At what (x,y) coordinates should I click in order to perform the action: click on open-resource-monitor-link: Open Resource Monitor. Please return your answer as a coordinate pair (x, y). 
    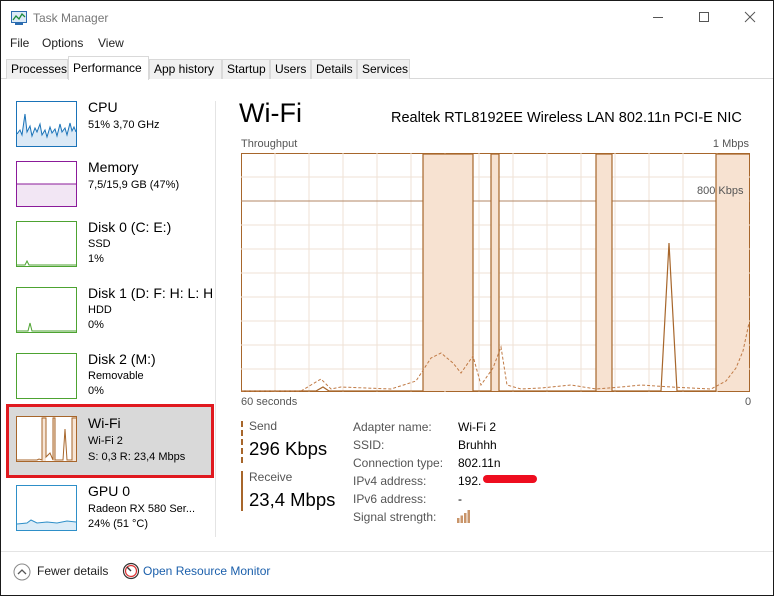
    Looking at the image, I should click on (206, 571).